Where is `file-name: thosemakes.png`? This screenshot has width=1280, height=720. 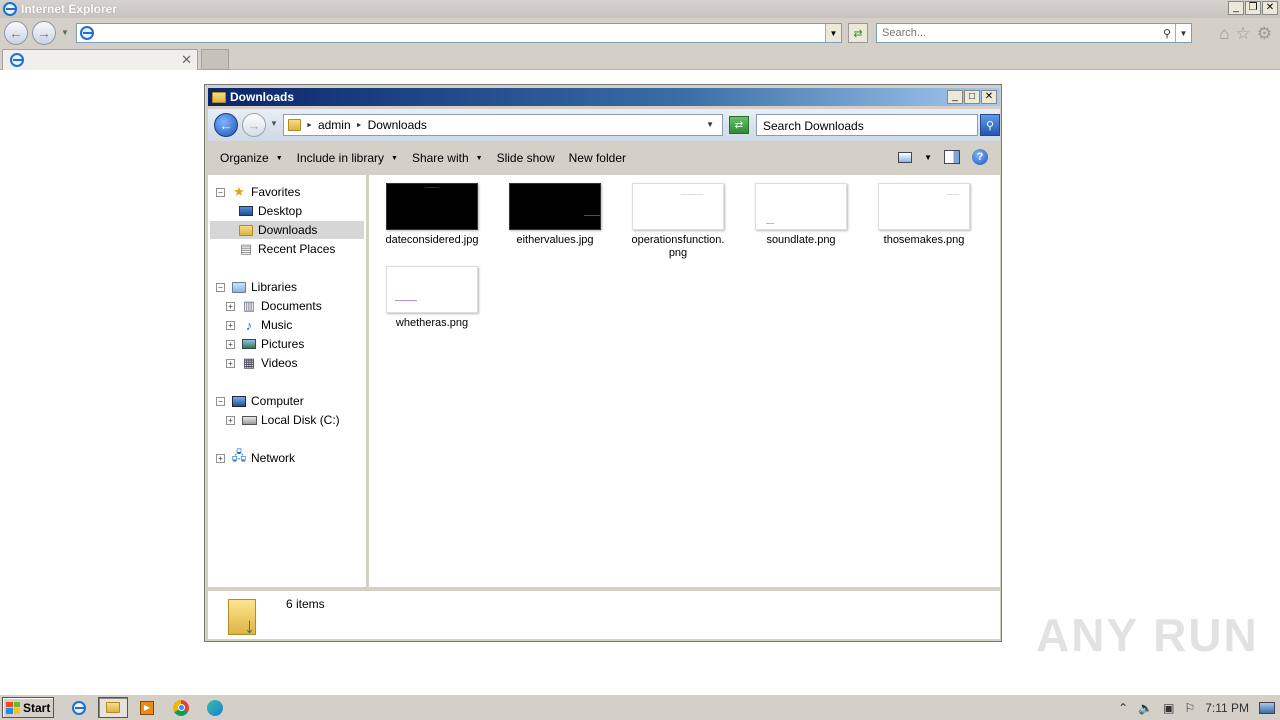 file-name: thosemakes.png is located at coordinates (924, 240).